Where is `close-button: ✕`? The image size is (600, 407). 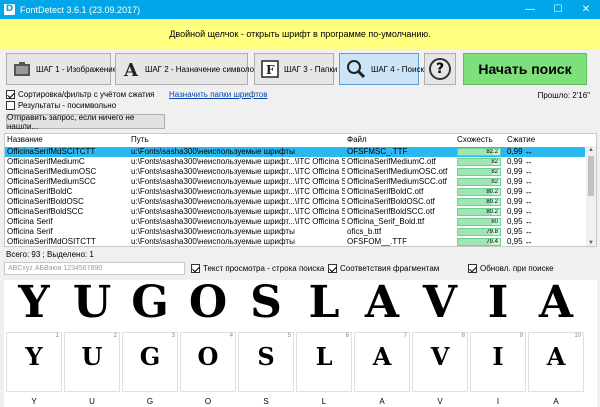
close-button: ✕ is located at coordinates (586, 9).